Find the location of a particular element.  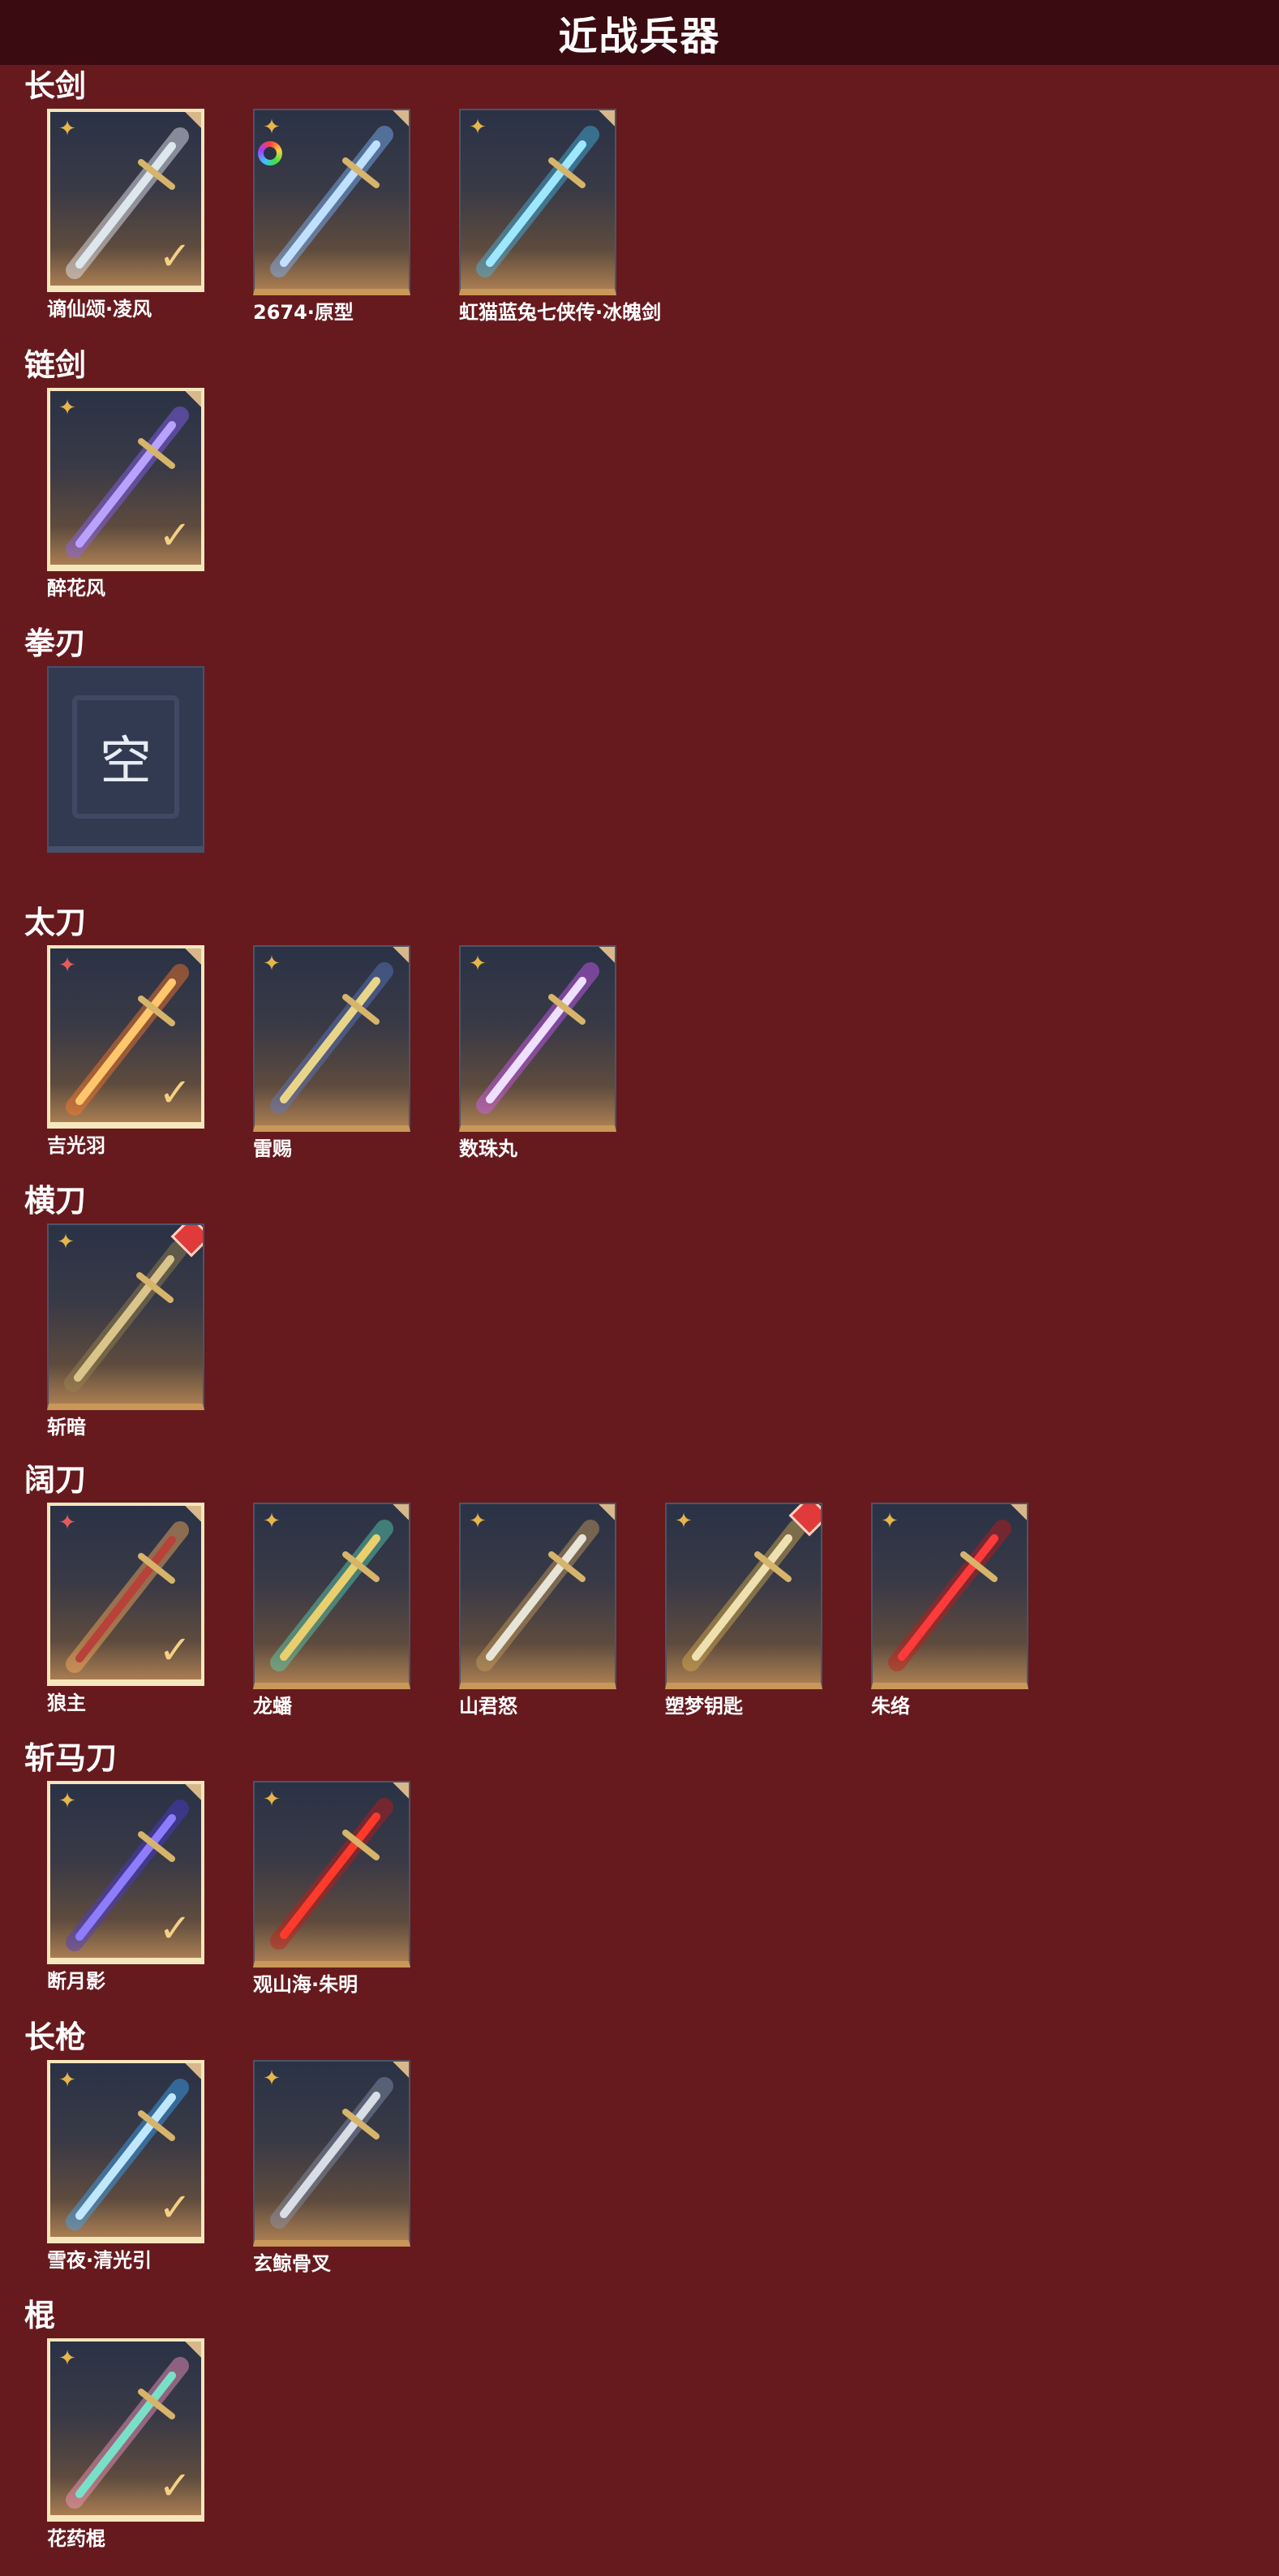

section-title: 棍 is located at coordinates (40, 2315).